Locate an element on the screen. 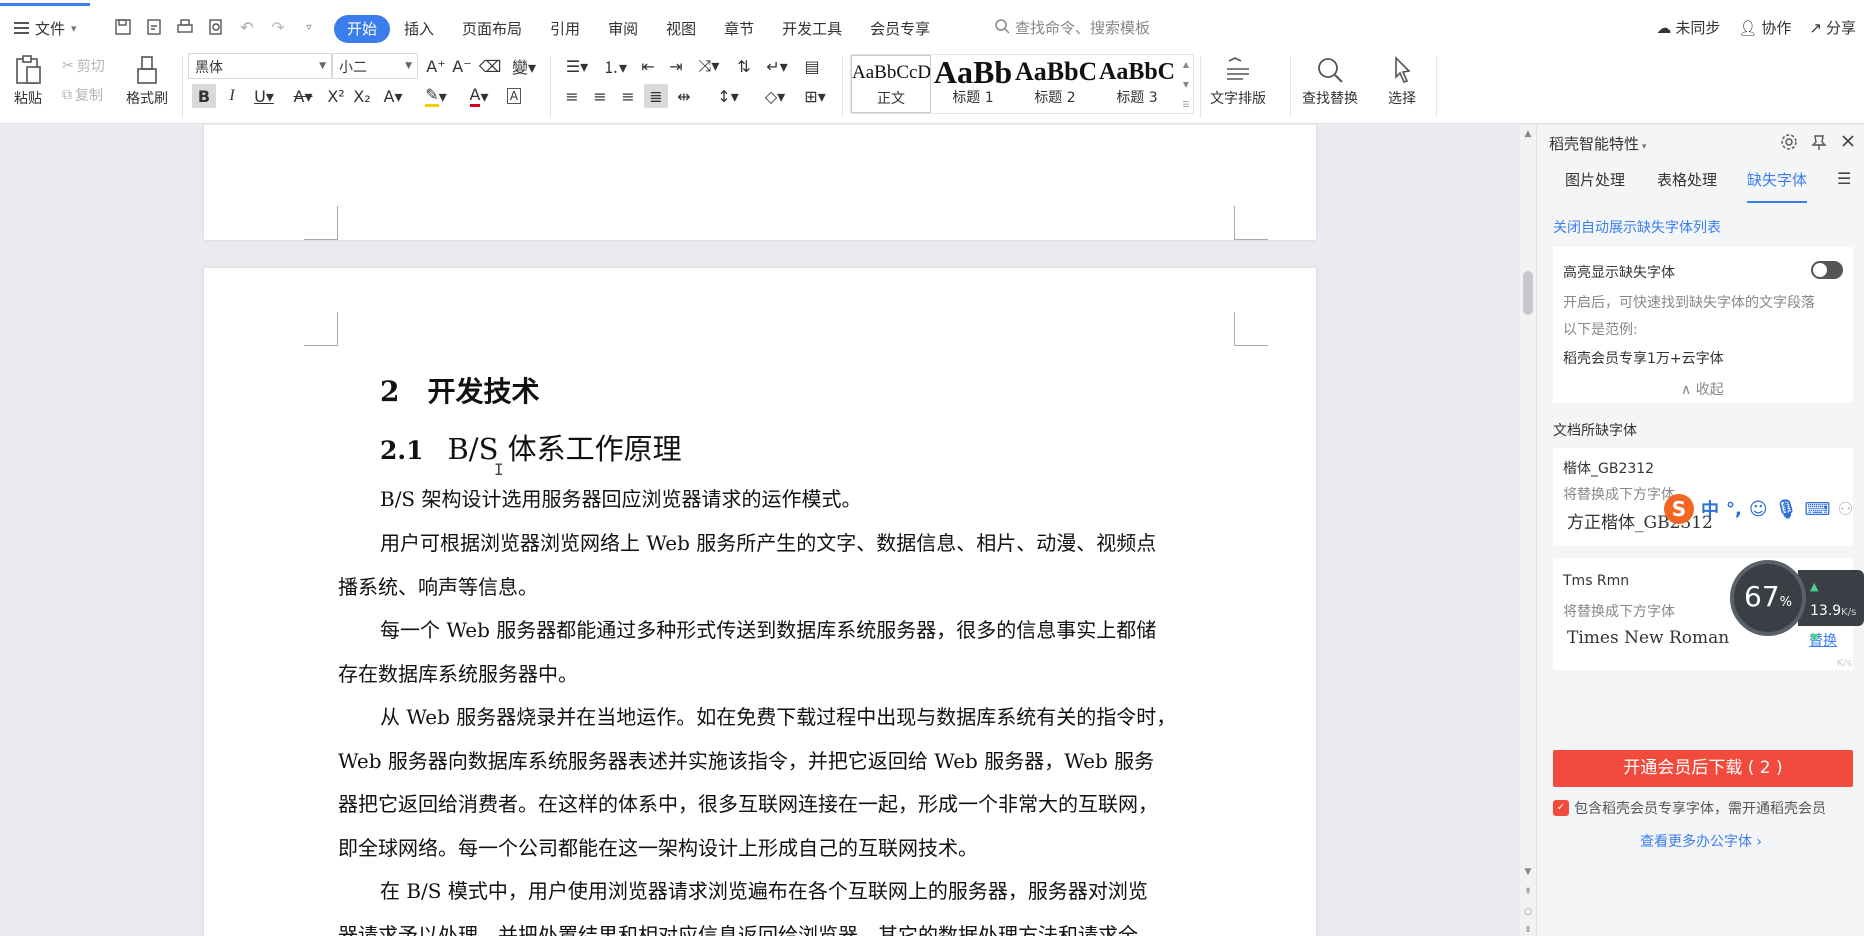 Image resolution: width=1864 pixels, height=936 pixels. collaborate-button: 👤︎ 协作 is located at coordinates (1764, 27).